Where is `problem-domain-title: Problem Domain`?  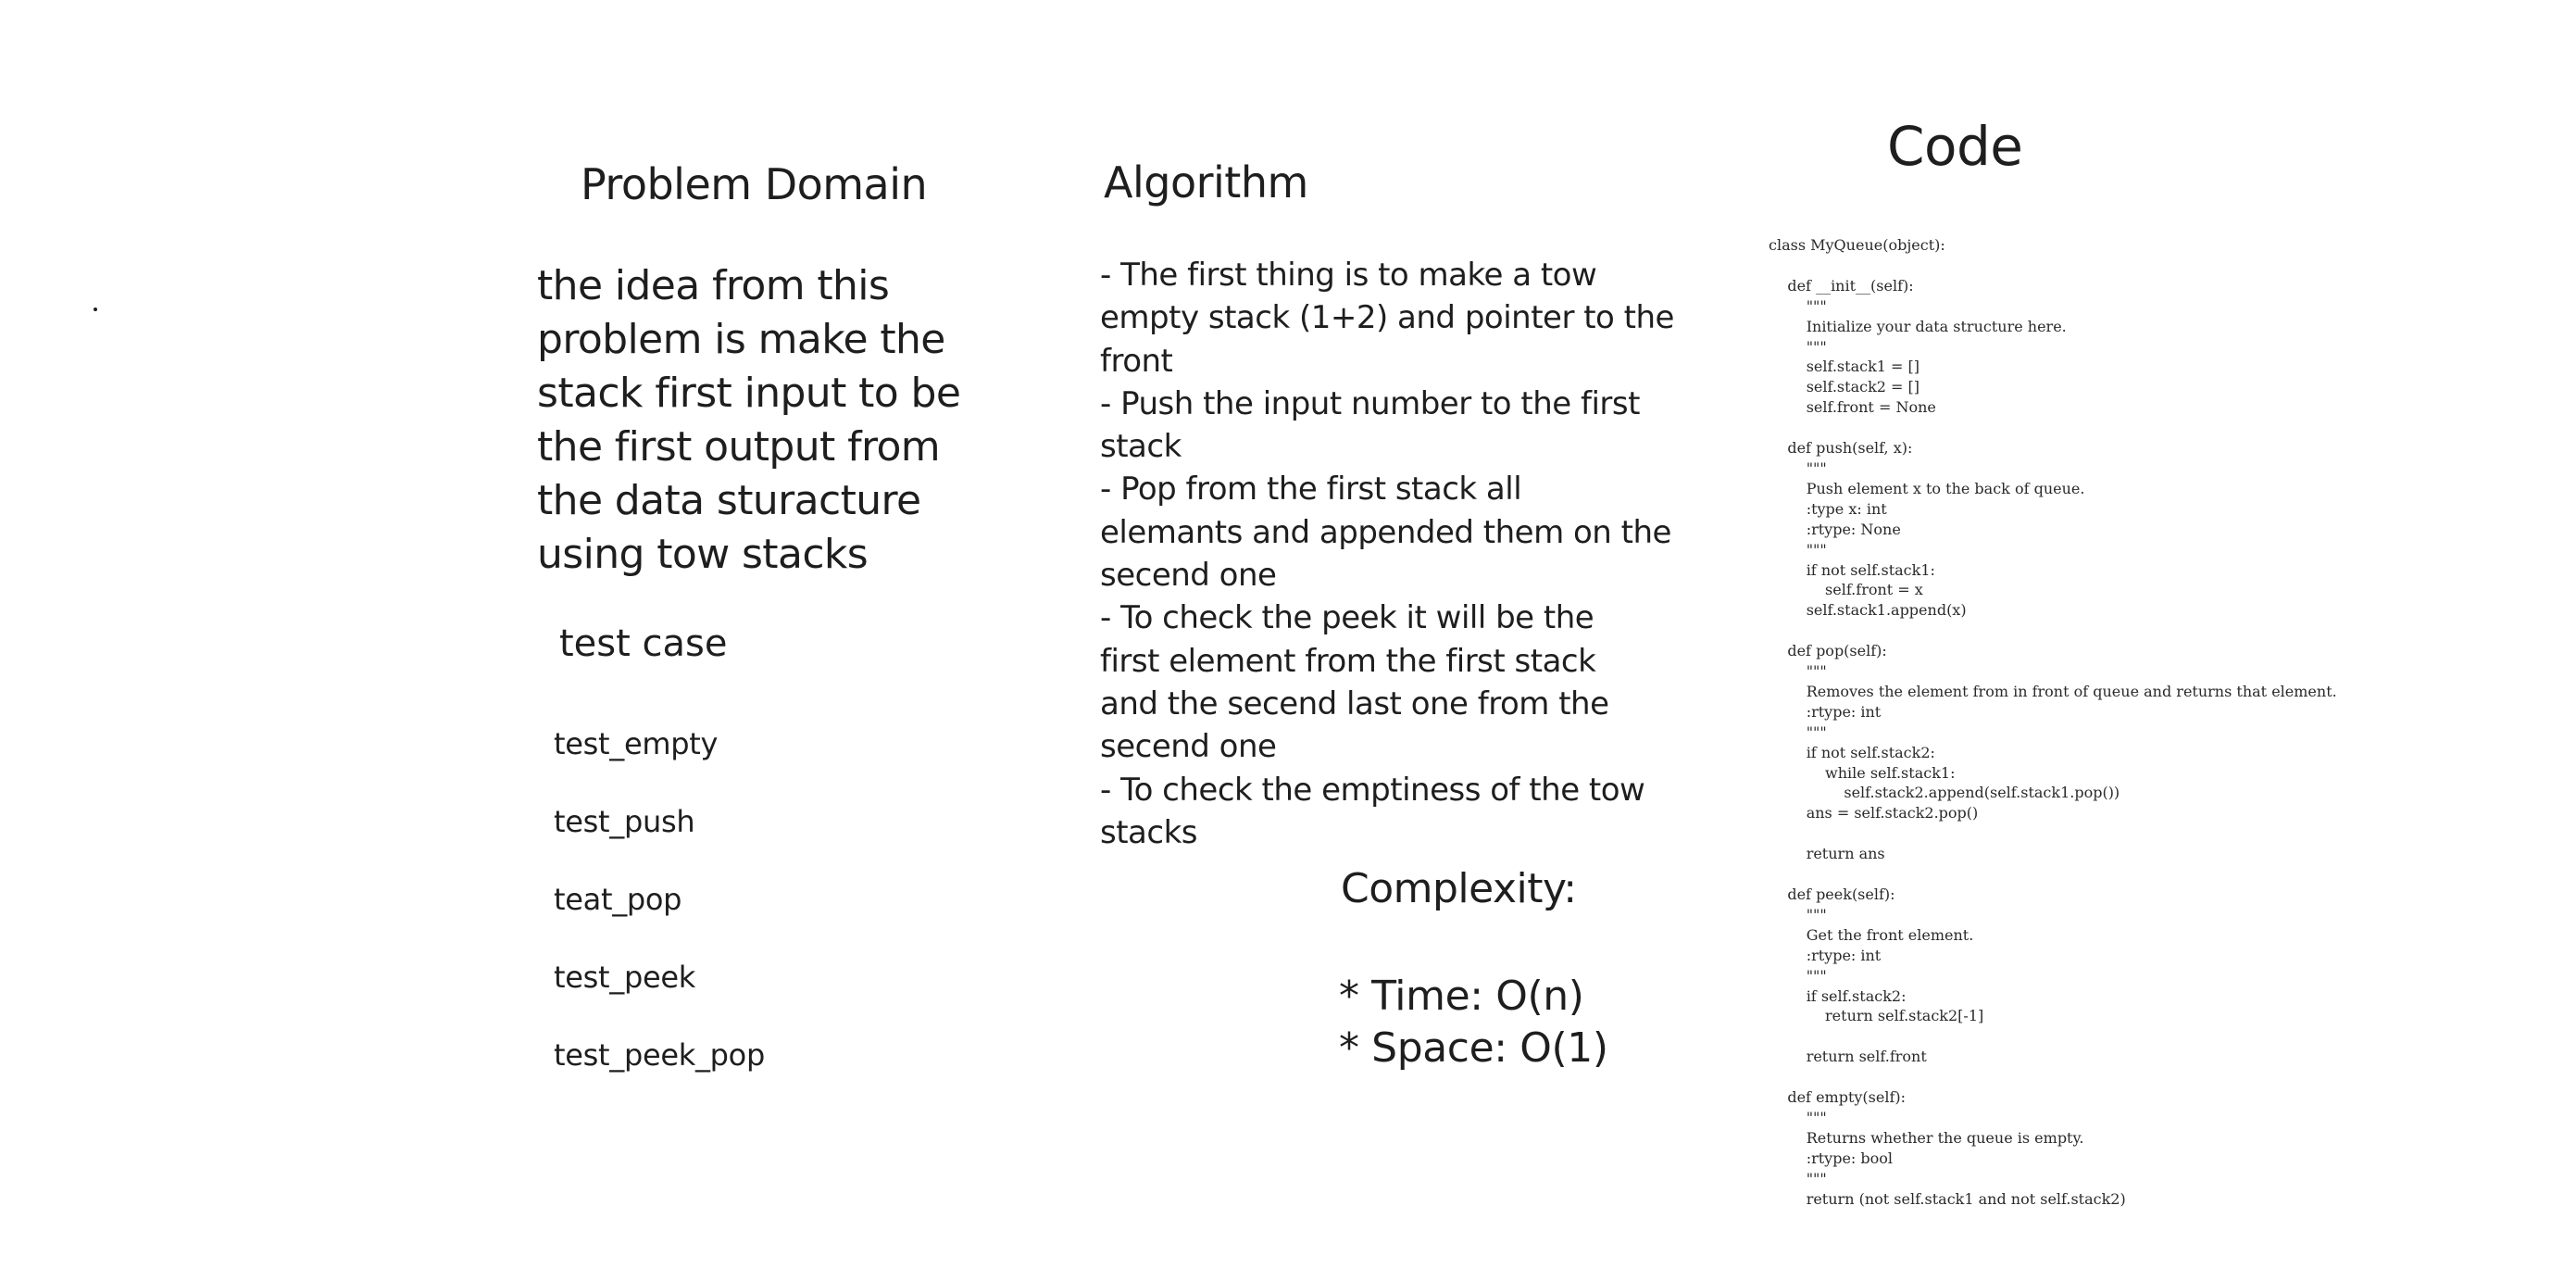 problem-domain-title: Problem Domain is located at coordinates (754, 184).